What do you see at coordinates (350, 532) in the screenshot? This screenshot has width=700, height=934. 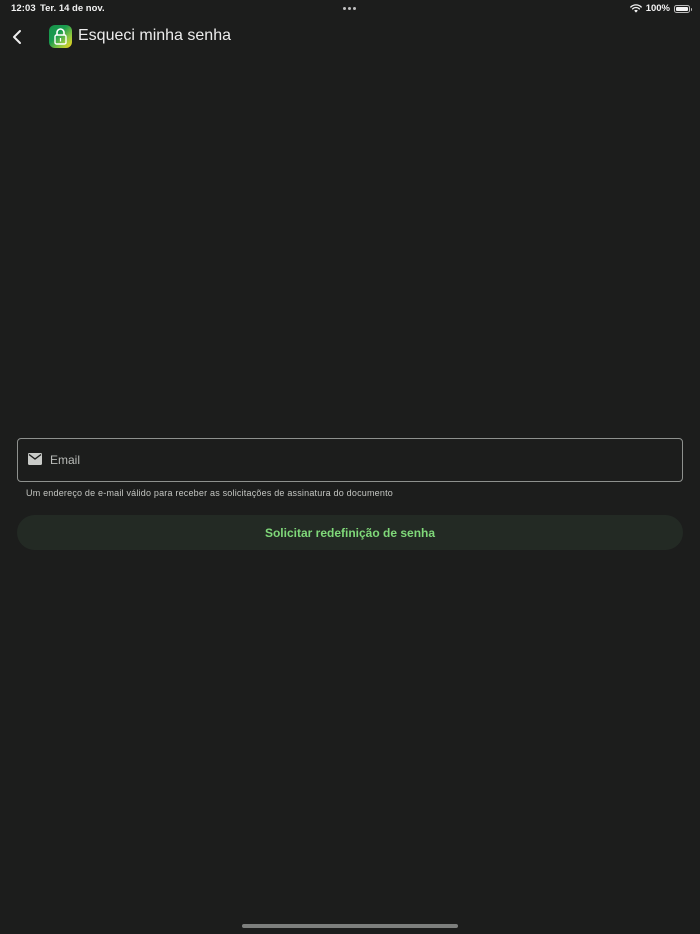 I see `request-password-reset-button: Solicitar redefinição de senha` at bounding box center [350, 532].